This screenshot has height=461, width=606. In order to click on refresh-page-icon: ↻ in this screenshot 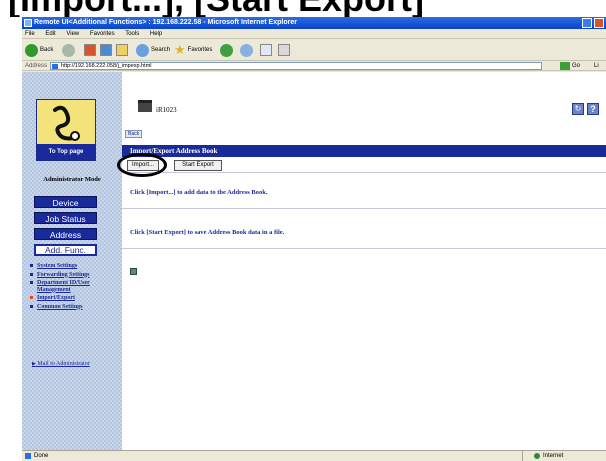, I will do `click(578, 109)`.